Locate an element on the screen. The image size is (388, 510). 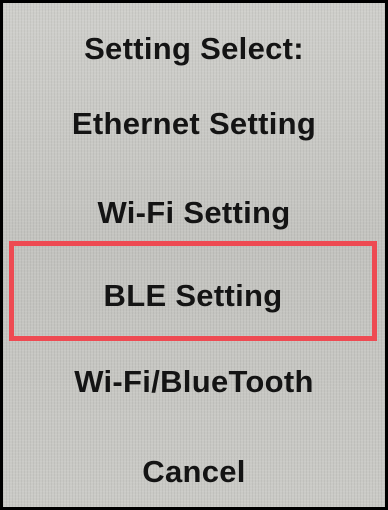
screen-title: Setting Select: is located at coordinates (194, 48).